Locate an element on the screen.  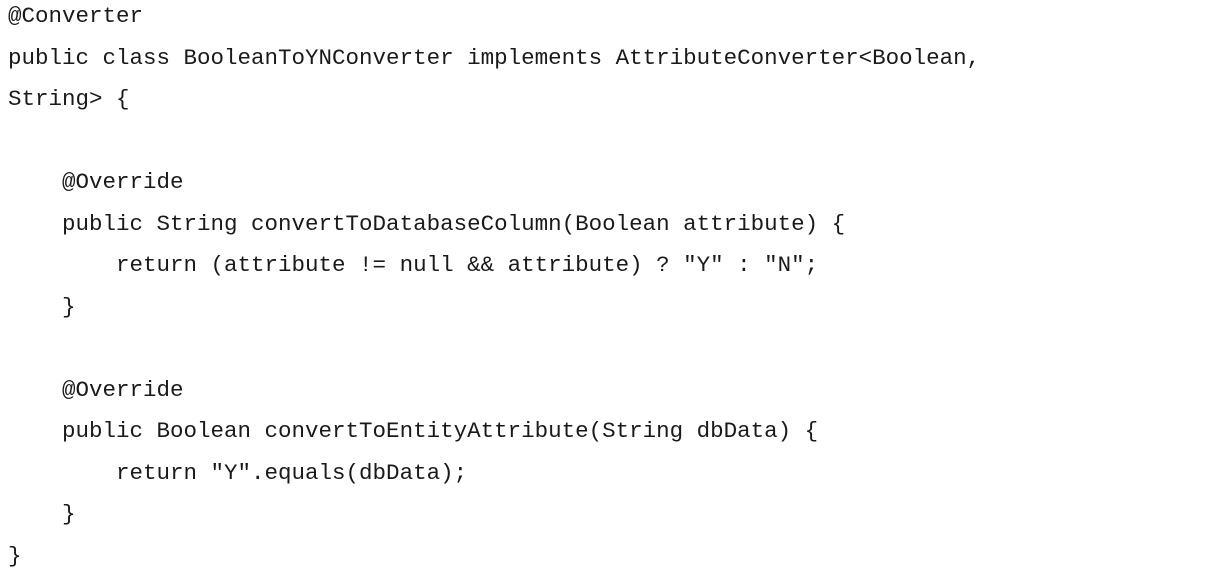
code-line-class-closing-brace: } is located at coordinates (15, 555).